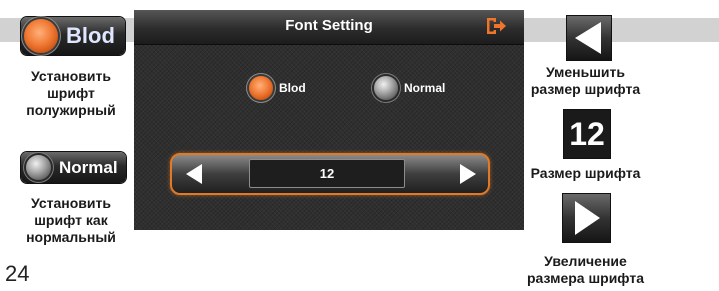 The width and height of the screenshot is (719, 291). I want to click on decrease-caption: Уменьшить размер шрифта, so click(585, 80).